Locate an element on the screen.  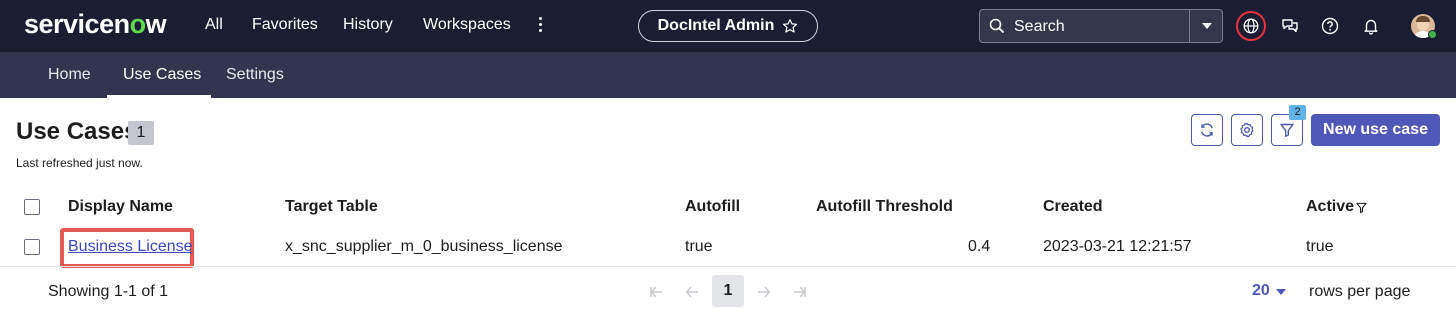
chat-icon is located at coordinates (1290, 26).